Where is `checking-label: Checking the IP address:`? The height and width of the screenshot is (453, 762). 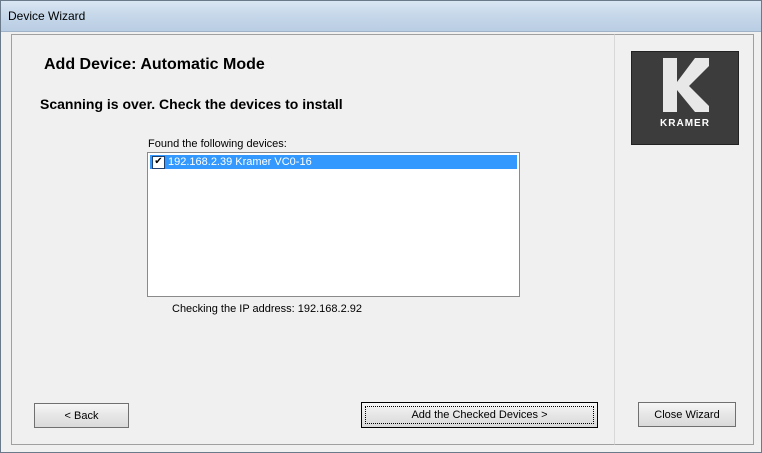 checking-label: Checking the IP address: is located at coordinates (233, 309).